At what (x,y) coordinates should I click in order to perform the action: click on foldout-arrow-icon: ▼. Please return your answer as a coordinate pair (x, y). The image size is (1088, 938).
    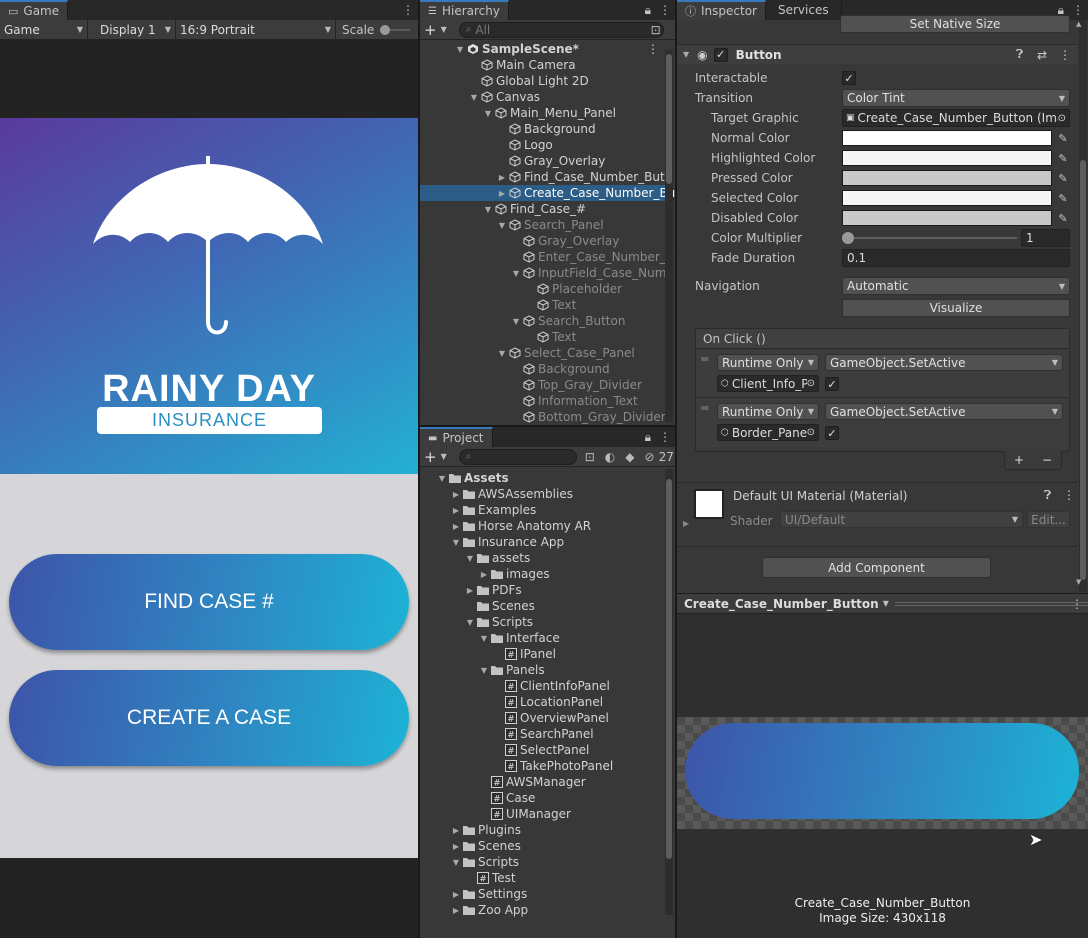
    Looking at the image, I should click on (686, 54).